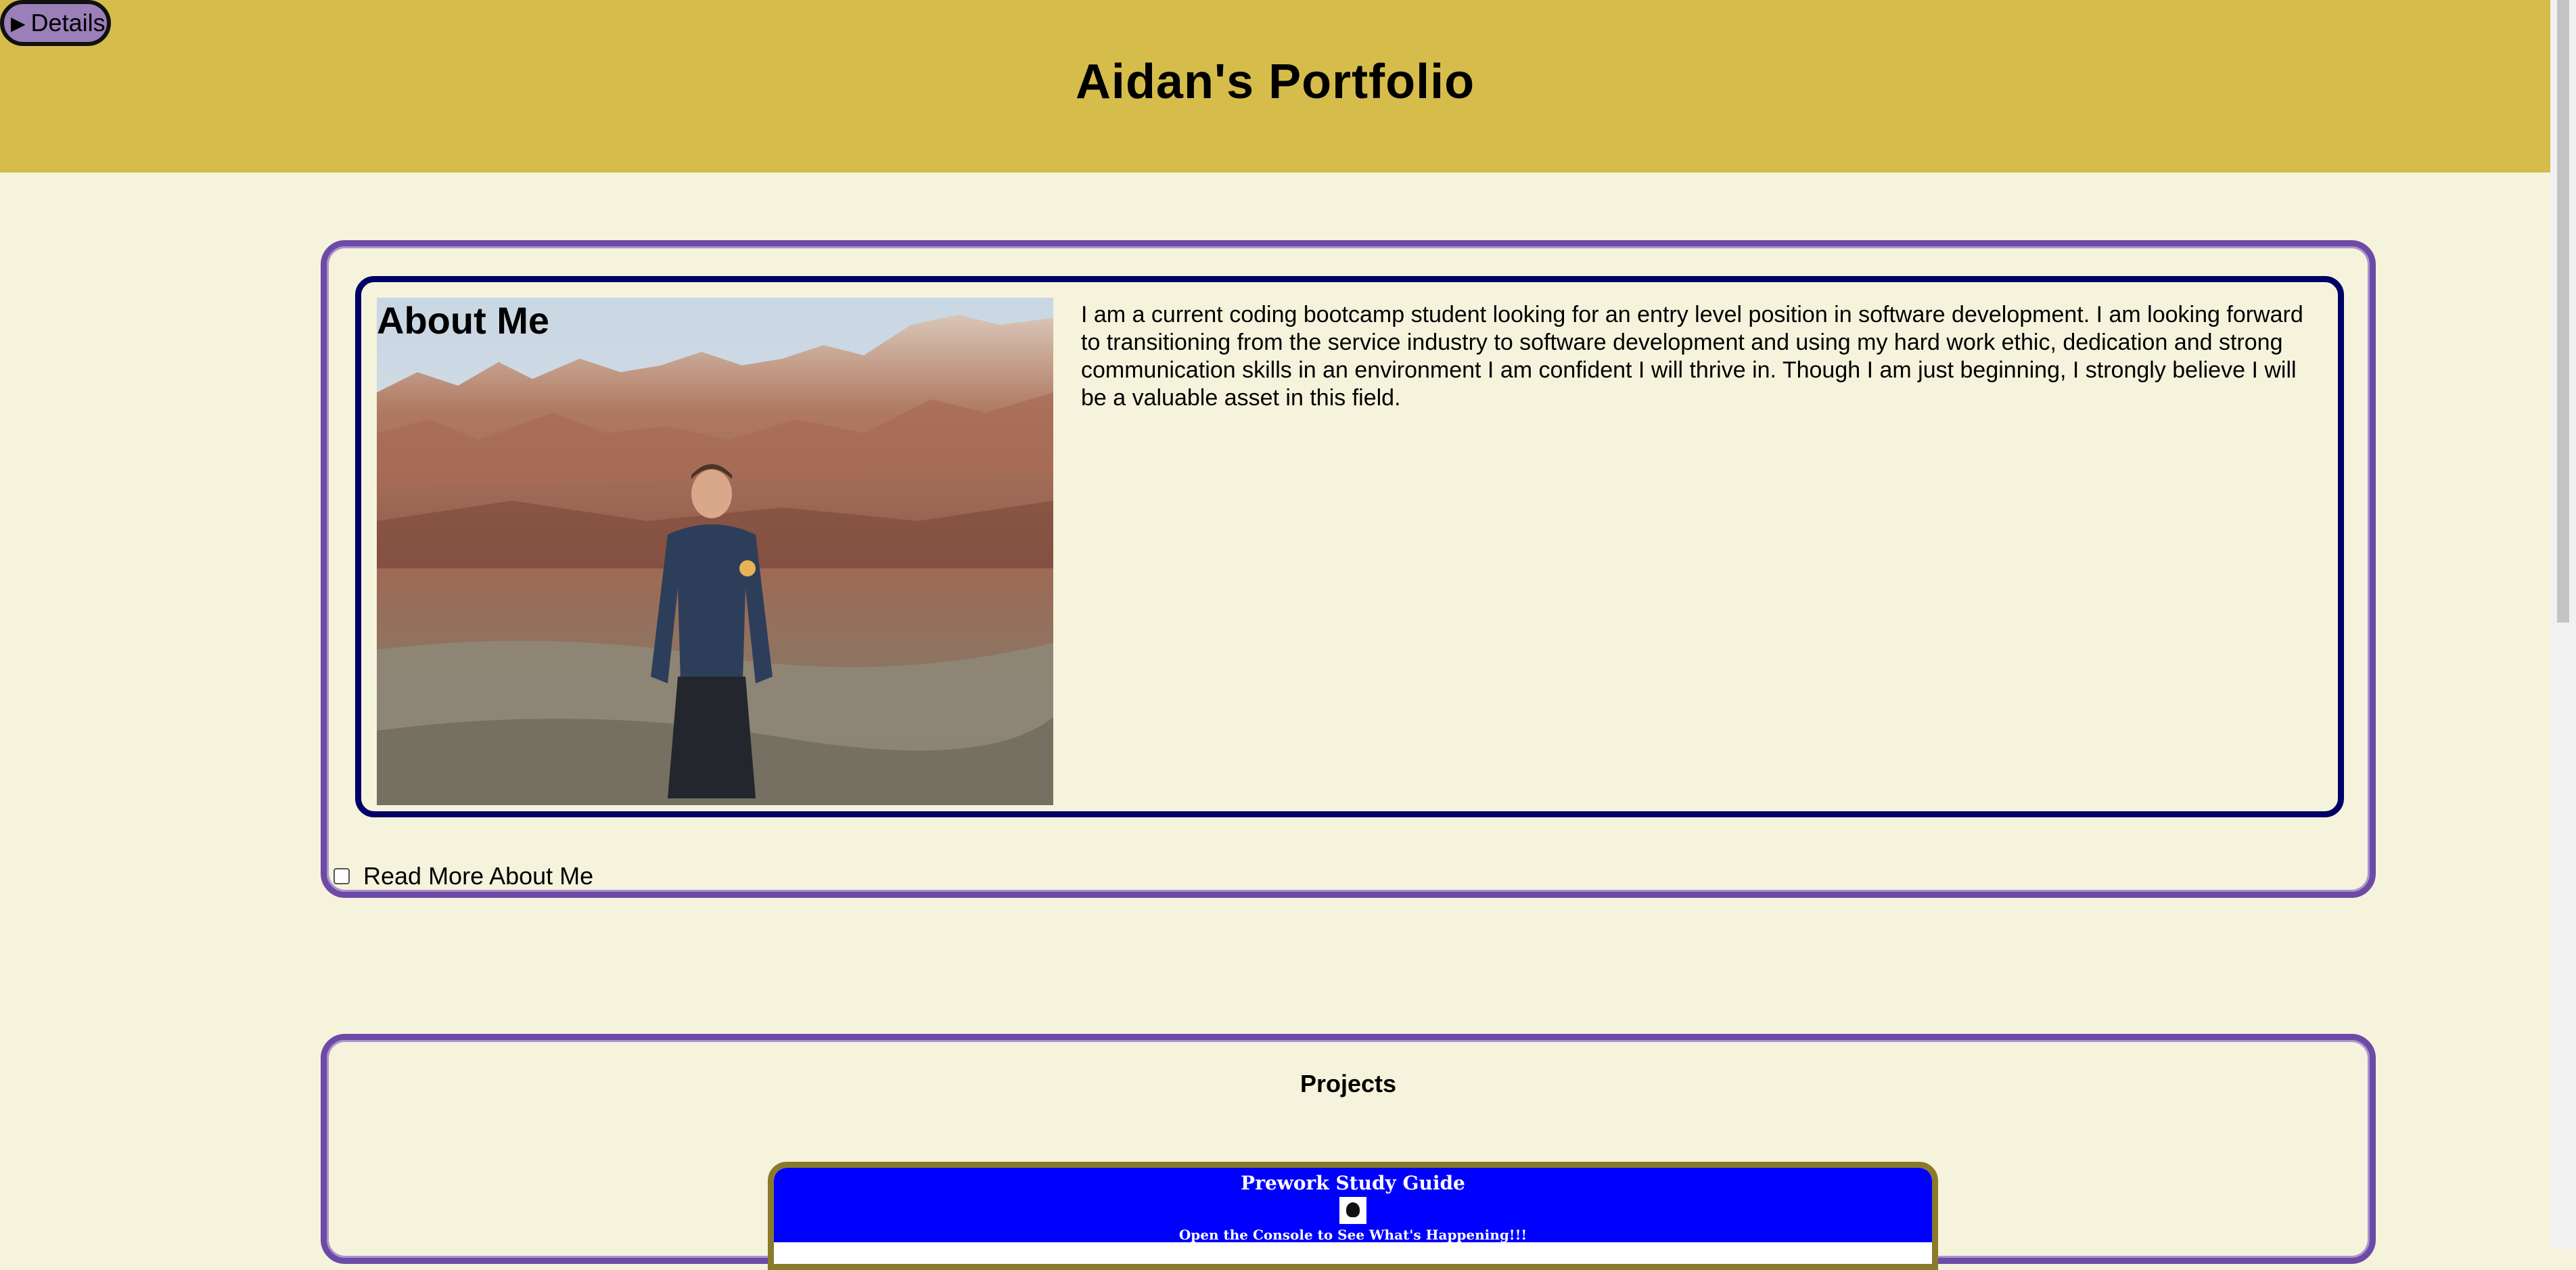 This screenshot has height=1270, width=2576. What do you see at coordinates (715, 551) in the screenshot?
I see `profile-photo` at bounding box center [715, 551].